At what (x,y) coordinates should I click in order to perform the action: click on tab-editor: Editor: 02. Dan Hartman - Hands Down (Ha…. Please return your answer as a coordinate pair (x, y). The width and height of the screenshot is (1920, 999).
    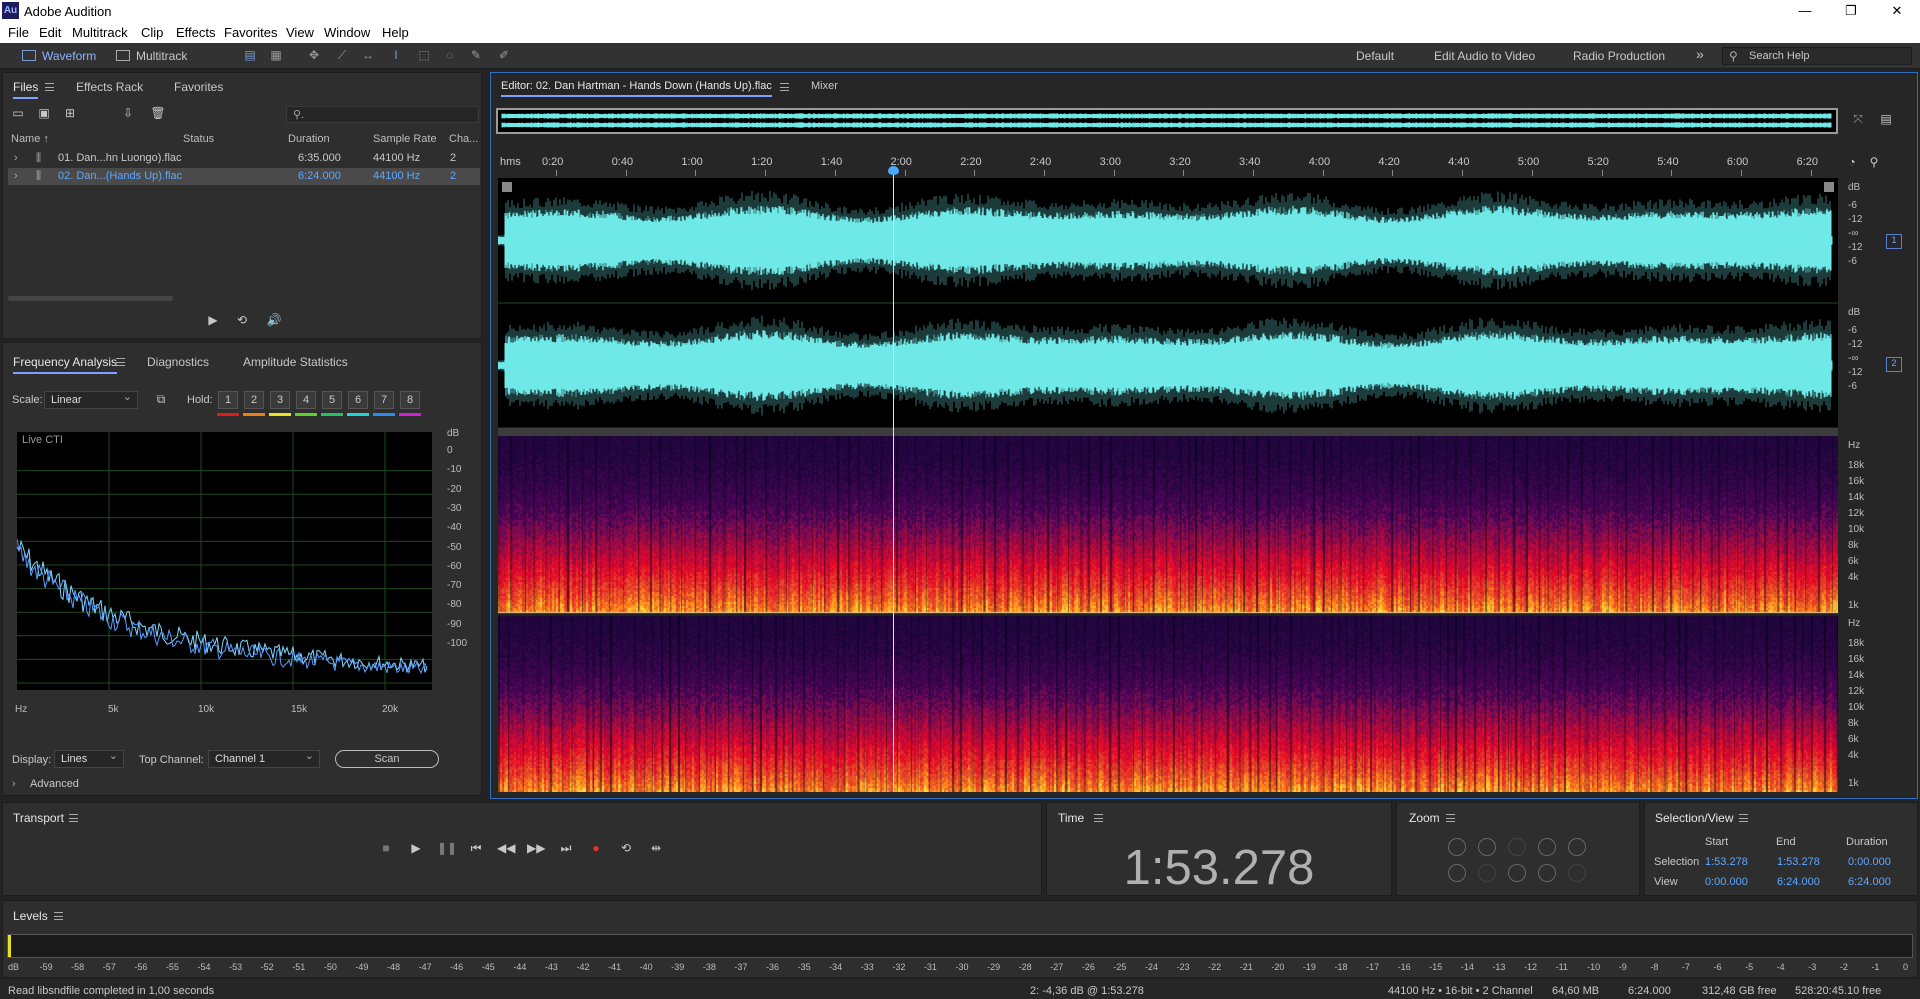
    Looking at the image, I should click on (636, 88).